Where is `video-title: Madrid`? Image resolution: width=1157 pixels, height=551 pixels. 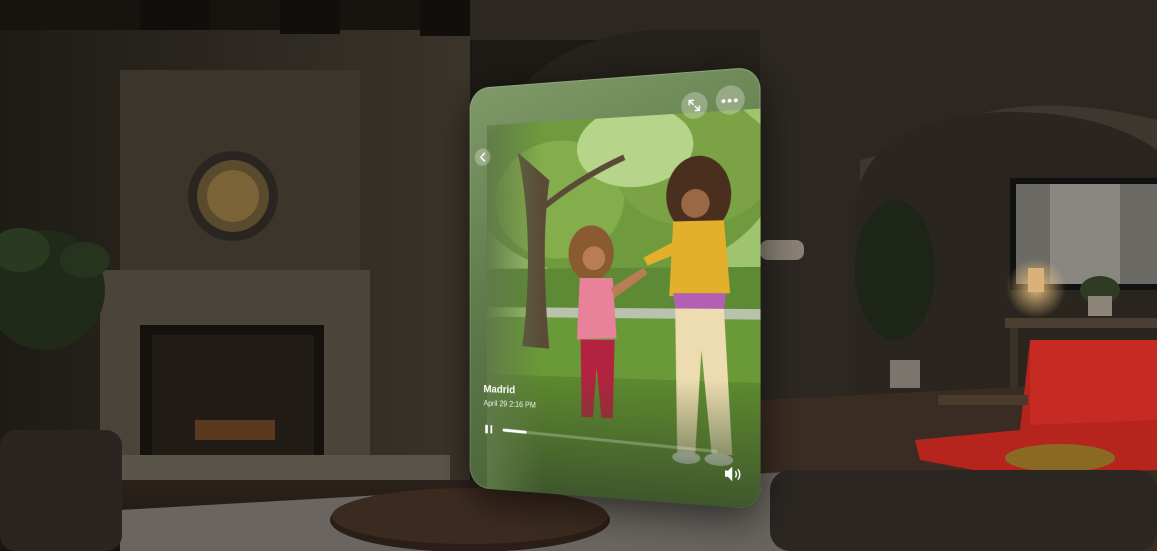 video-title: Madrid is located at coordinates (499, 390).